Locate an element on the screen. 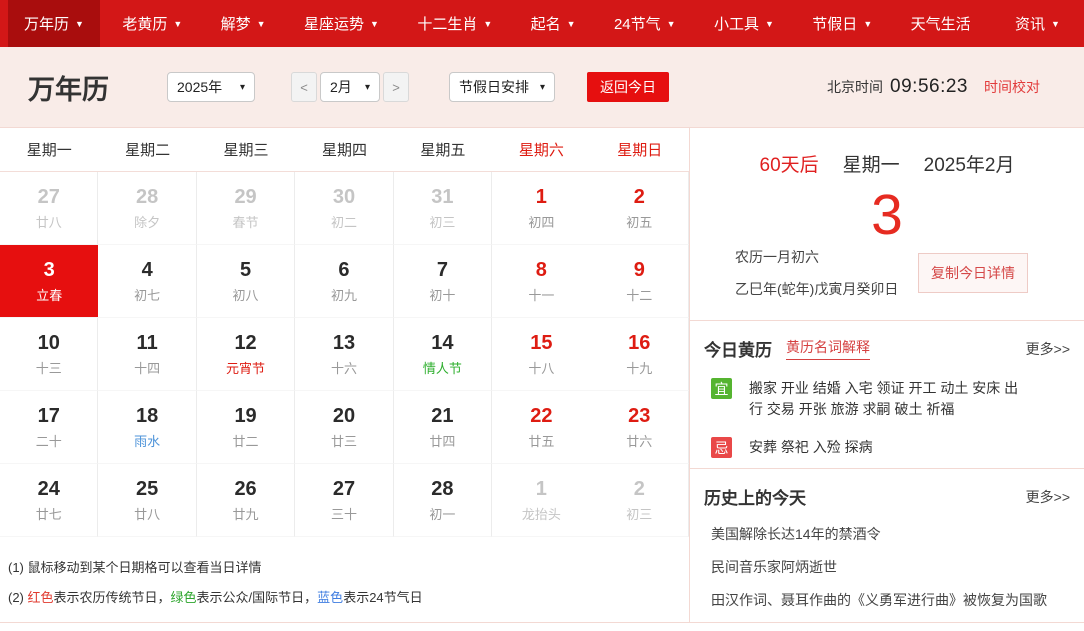 This screenshot has height=631, width=1084. calendar-day-cell: 31 初三 is located at coordinates (443, 208).